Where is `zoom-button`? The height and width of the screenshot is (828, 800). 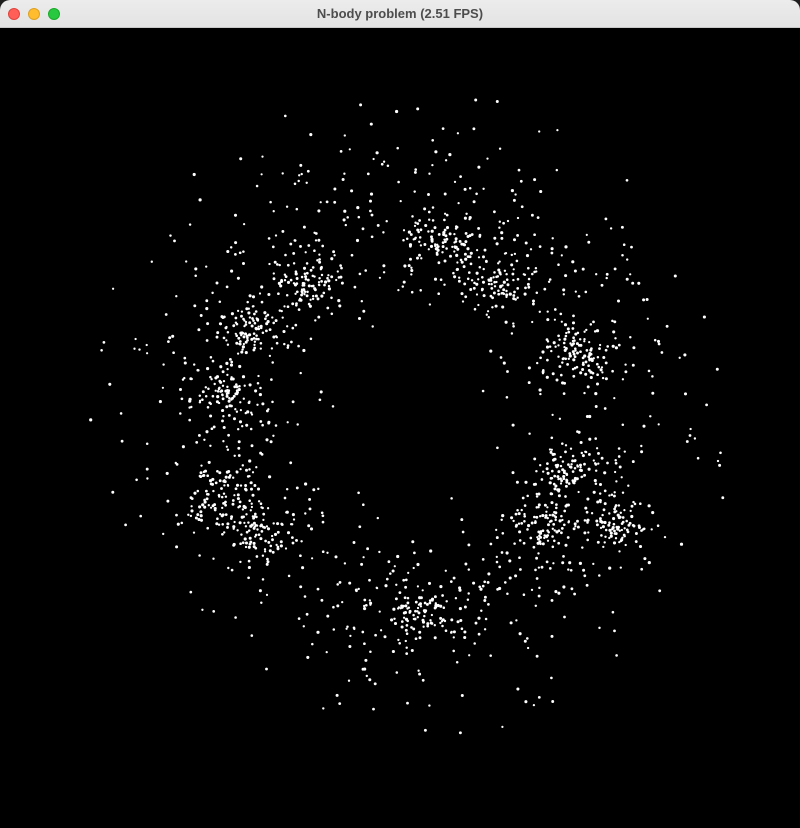
zoom-button is located at coordinates (54, 14).